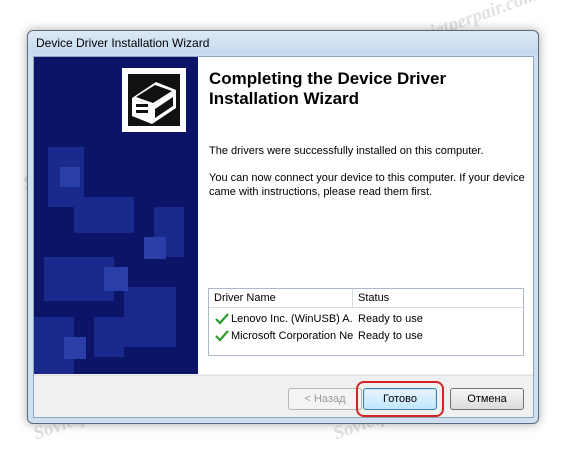 The image size is (567, 452). Describe the element at coordinates (245, 298) in the screenshot. I see `column-header-driver-name: Driver Name` at that location.